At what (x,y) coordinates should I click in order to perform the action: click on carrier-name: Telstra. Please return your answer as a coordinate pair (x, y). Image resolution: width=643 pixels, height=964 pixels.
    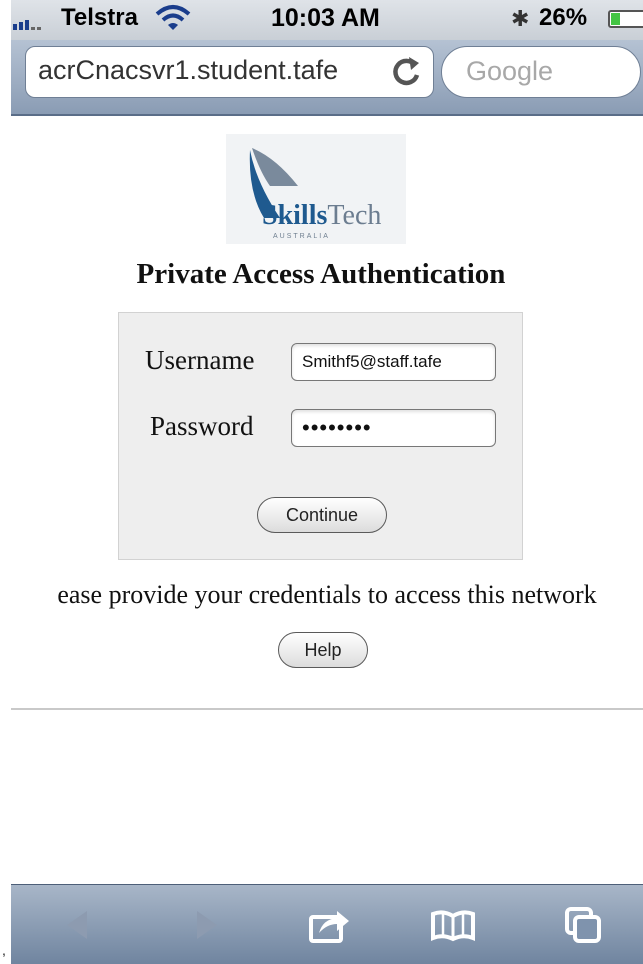
    Looking at the image, I should click on (99, 17).